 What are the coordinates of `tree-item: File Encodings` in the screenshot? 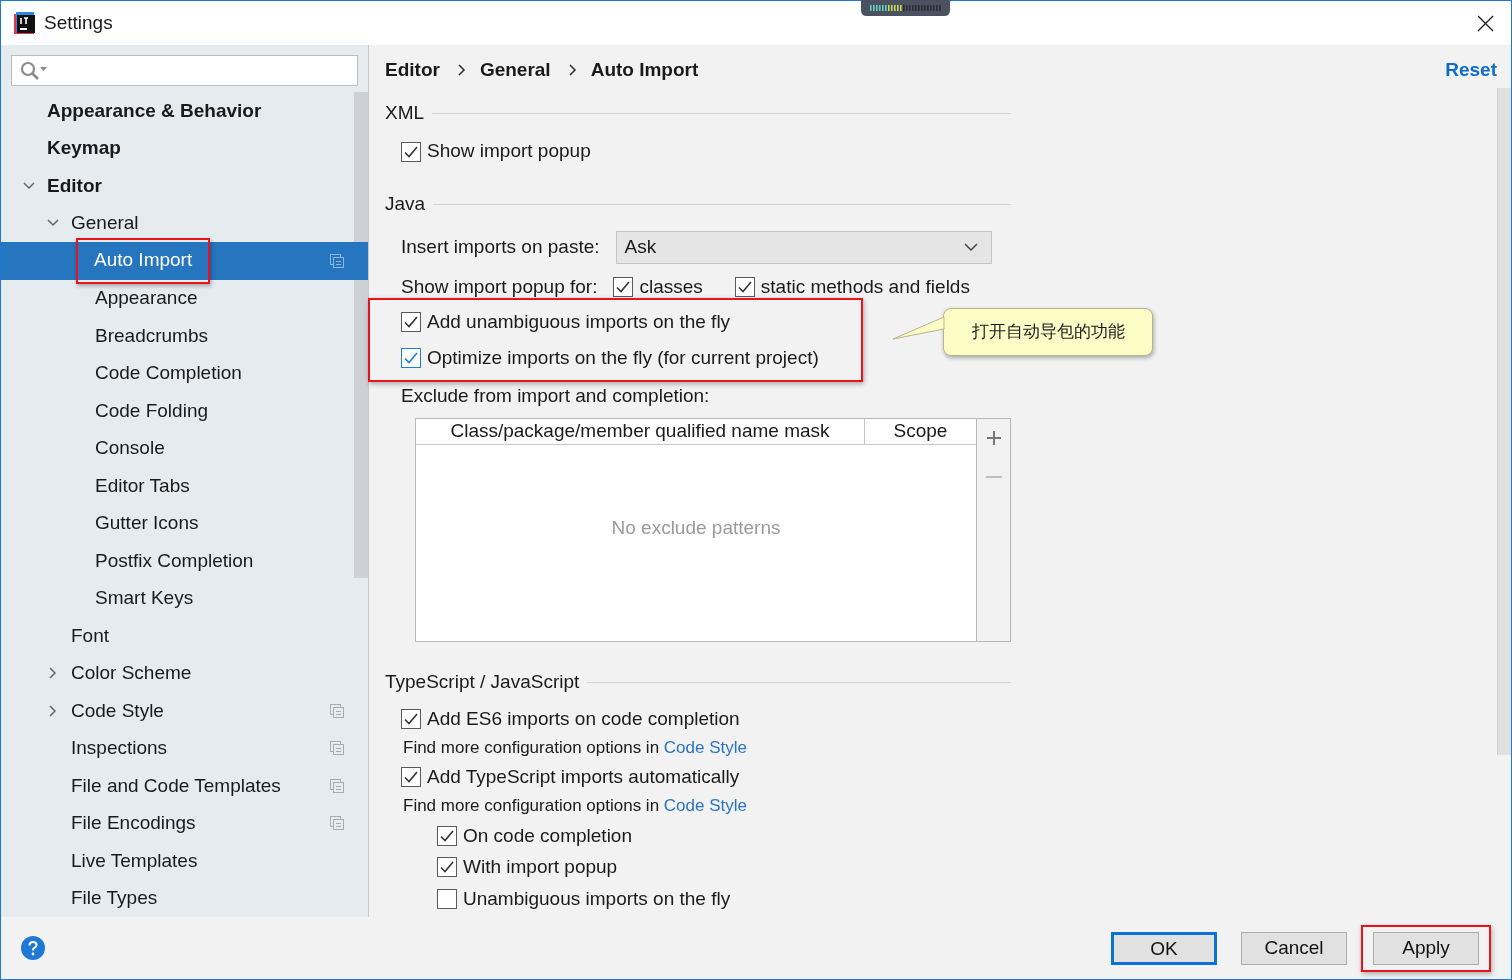 It's located at (184, 823).